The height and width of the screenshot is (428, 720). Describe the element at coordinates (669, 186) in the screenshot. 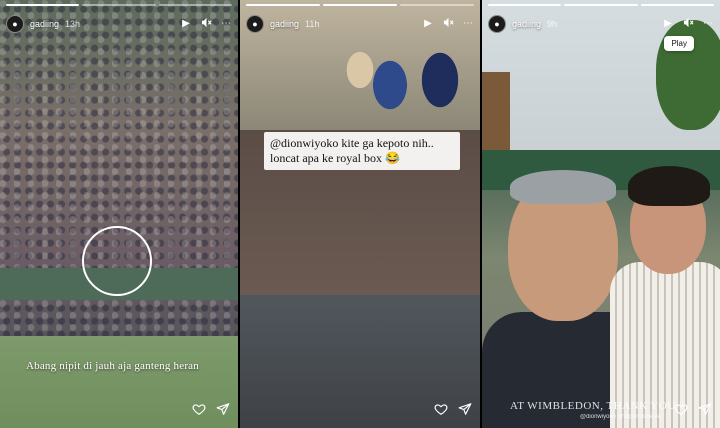

I see `person-right-hair` at that location.